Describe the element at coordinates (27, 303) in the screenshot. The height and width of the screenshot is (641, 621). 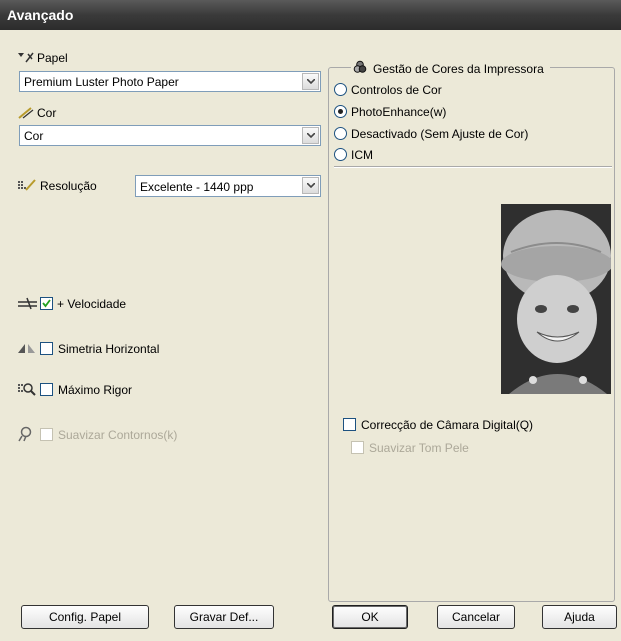
I see `speed-icon` at that location.